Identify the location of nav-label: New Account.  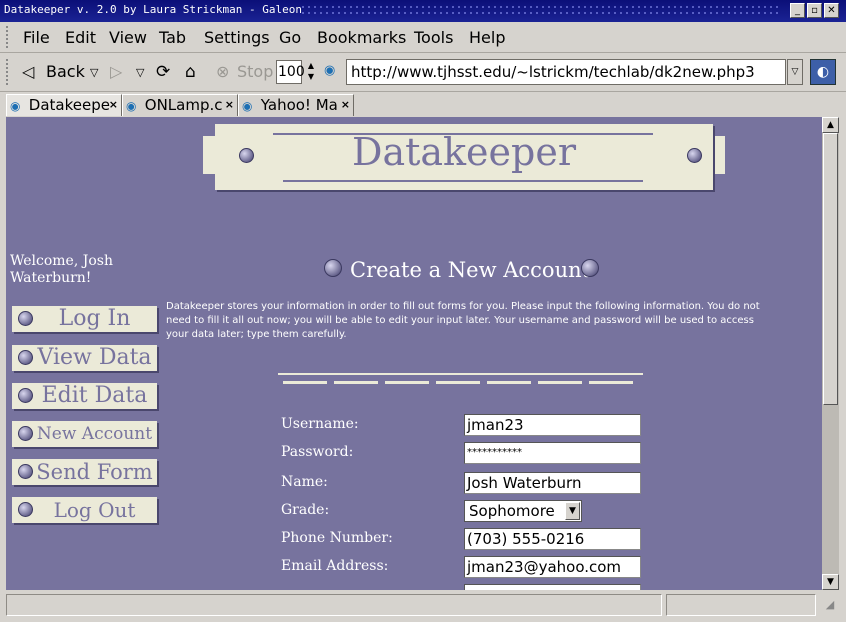
(94, 434).